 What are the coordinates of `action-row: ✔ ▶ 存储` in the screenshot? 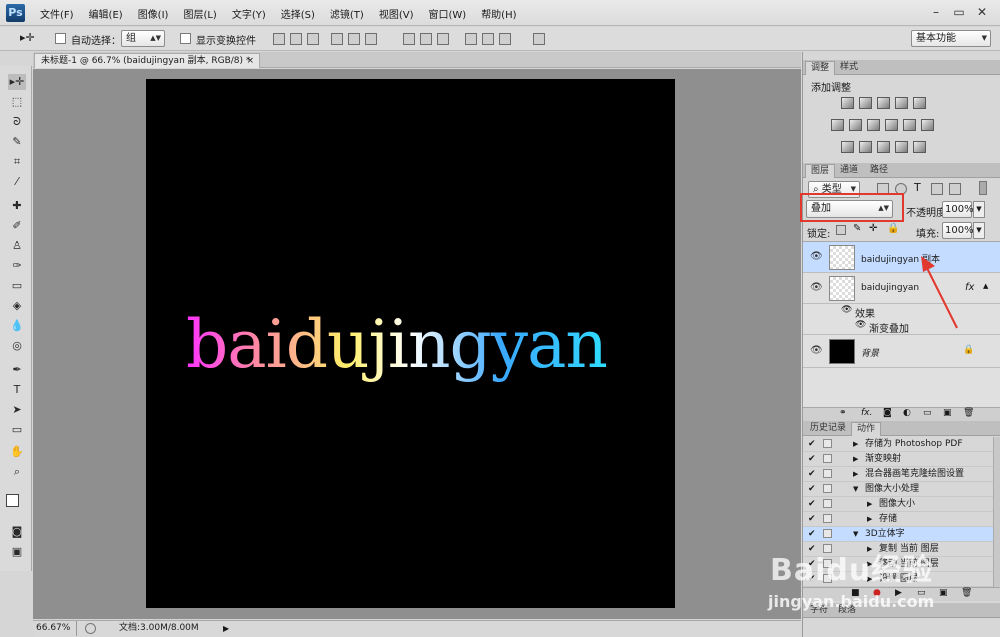 It's located at (898, 519).